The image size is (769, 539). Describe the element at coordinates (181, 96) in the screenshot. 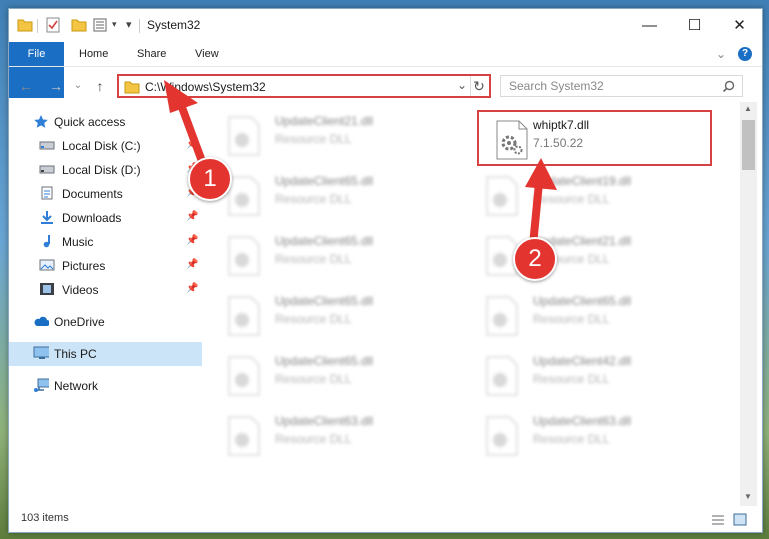

I see `arrow-1-head` at that location.